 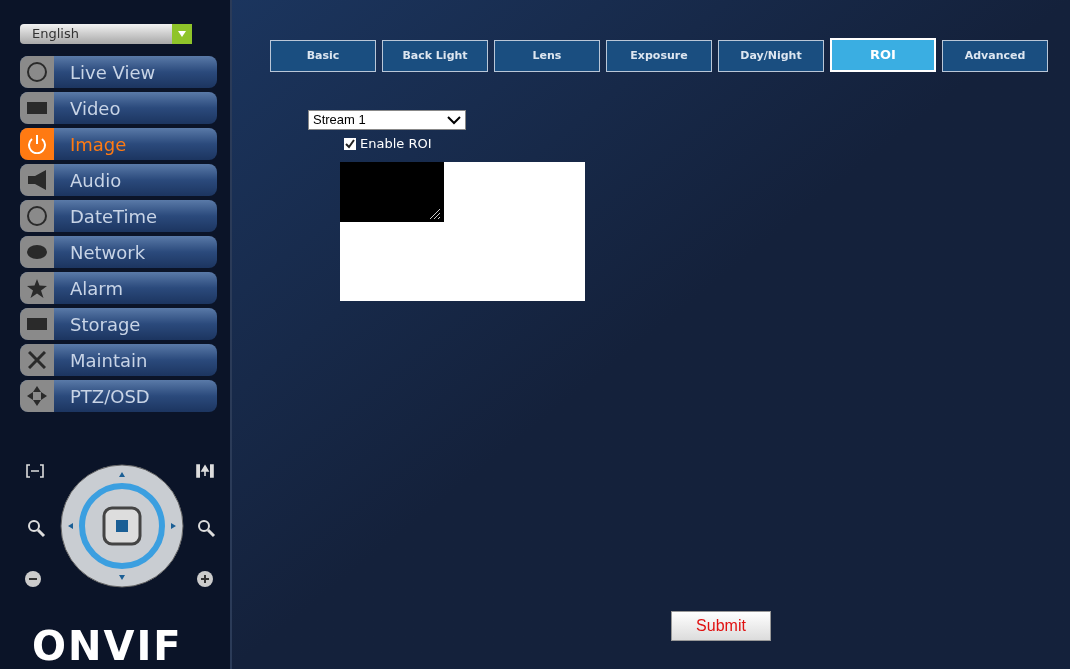 What do you see at coordinates (118, 72) in the screenshot?
I see `menu-item: Live View` at bounding box center [118, 72].